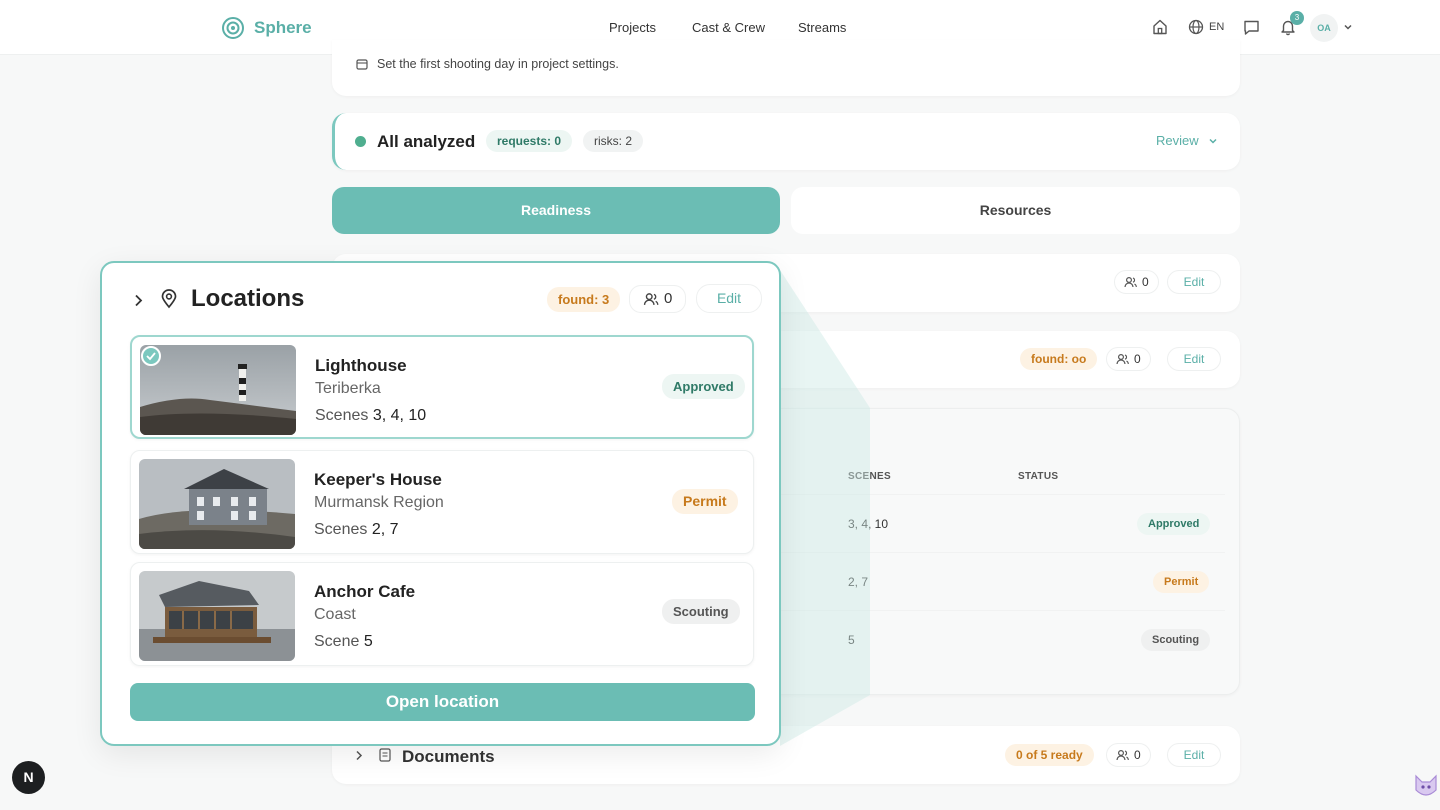 The image size is (1440, 810). Describe the element at coordinates (442, 702) in the screenshot. I see `open-location-button: Open location` at that location.